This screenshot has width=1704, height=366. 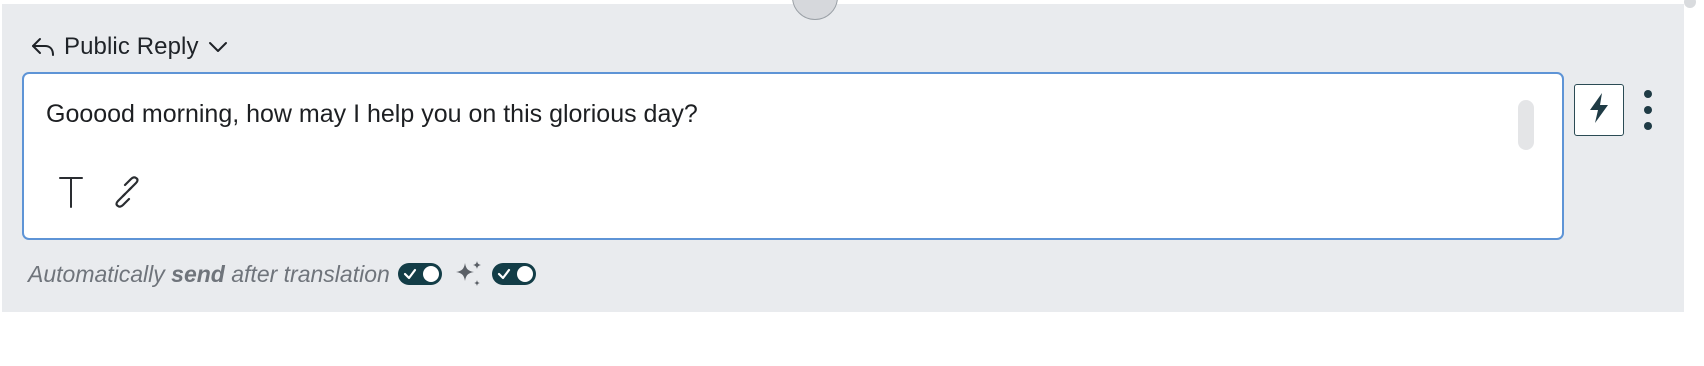 I want to click on lightning-bolt-icon, so click(x=1599, y=110).